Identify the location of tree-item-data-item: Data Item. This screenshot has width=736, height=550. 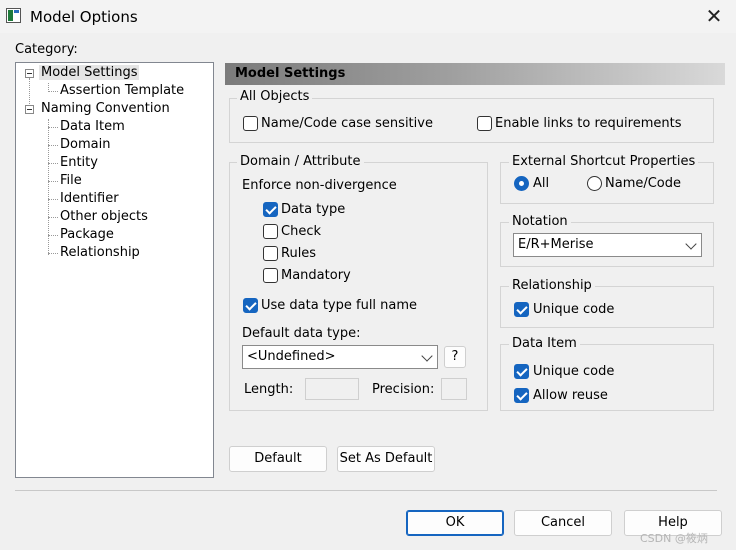
(92, 126).